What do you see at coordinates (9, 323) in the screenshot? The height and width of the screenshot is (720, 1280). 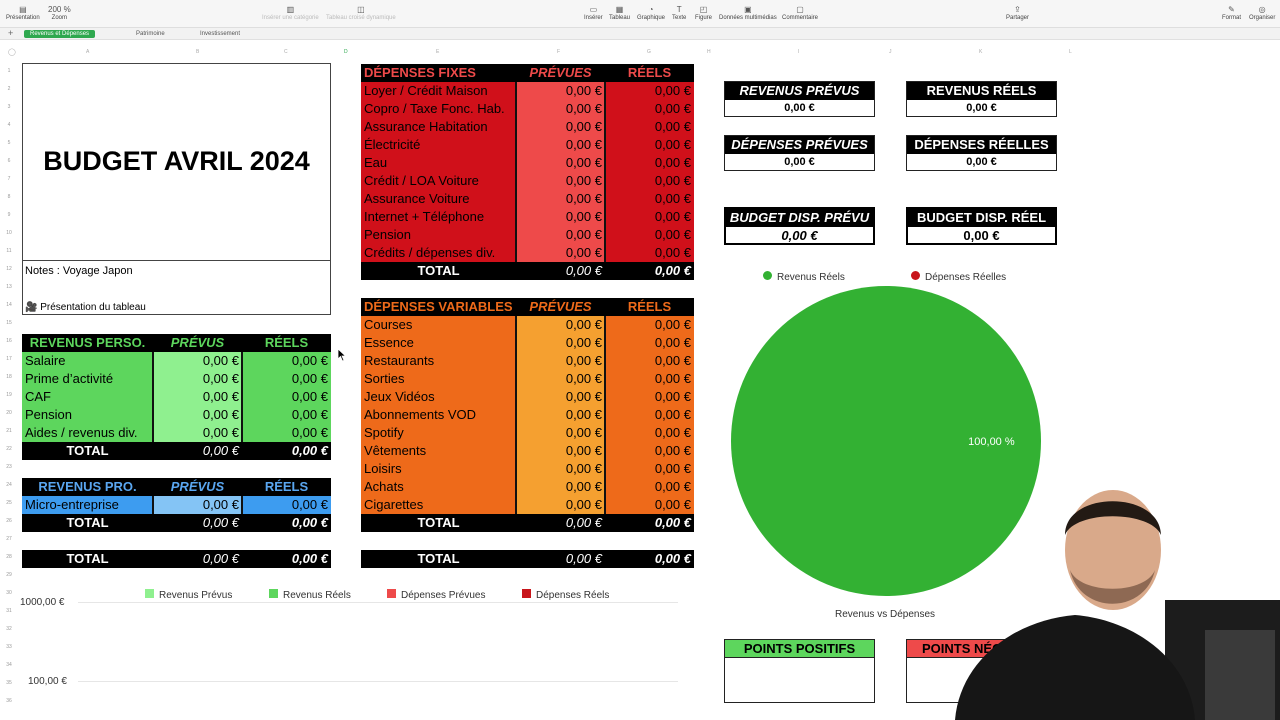 I see `row-number: 15` at bounding box center [9, 323].